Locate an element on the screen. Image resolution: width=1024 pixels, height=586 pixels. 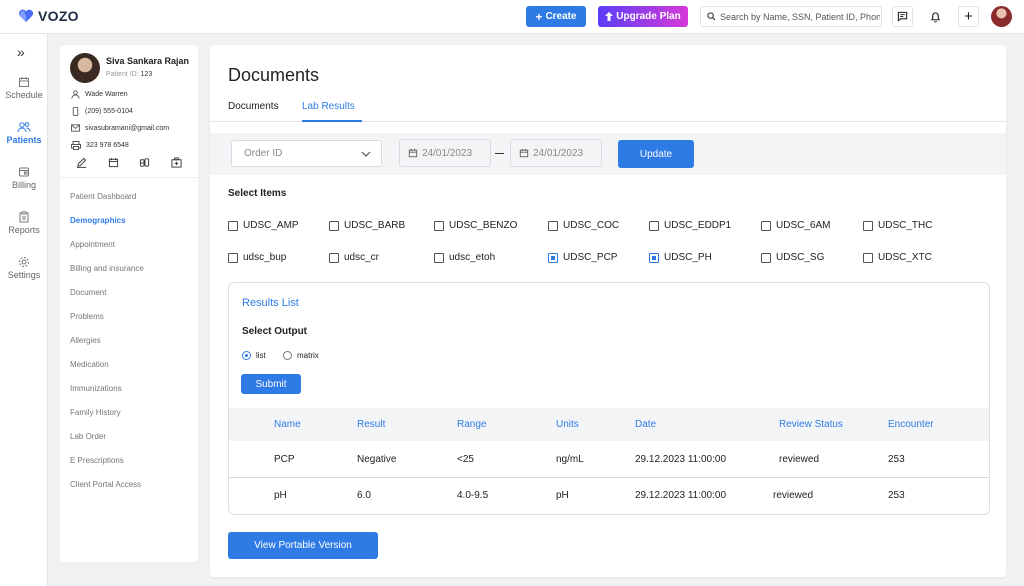
radio-label: list is located at coordinates (261, 355).